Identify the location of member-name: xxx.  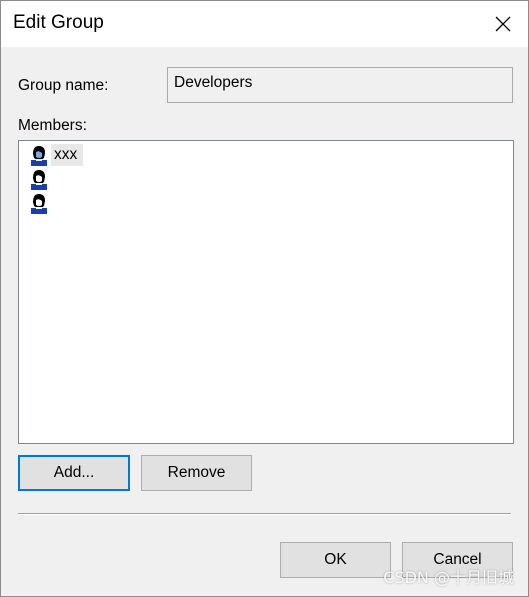
(67, 155).